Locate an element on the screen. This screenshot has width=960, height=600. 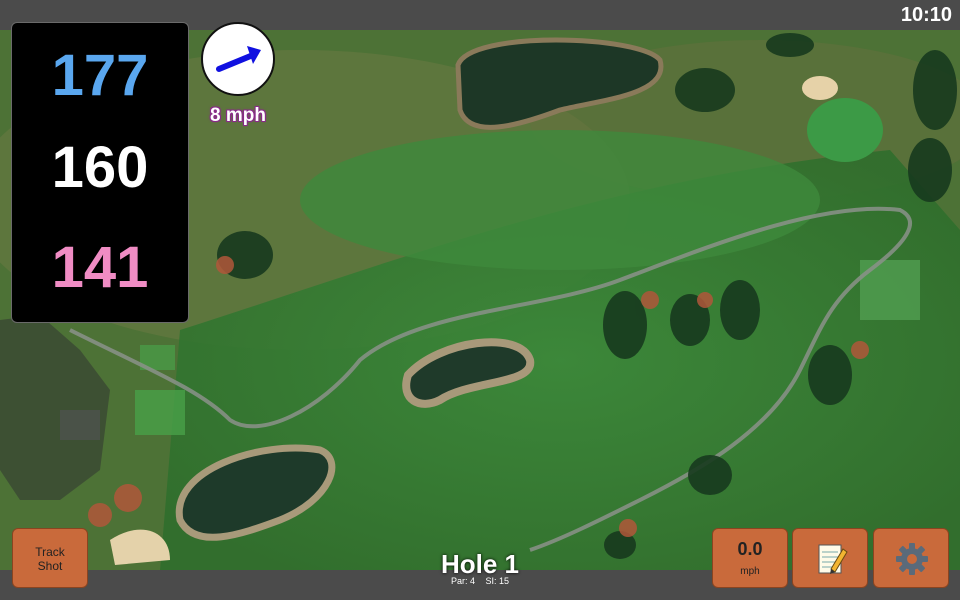
notepad-pencil-icon is located at coordinates (833, 559).